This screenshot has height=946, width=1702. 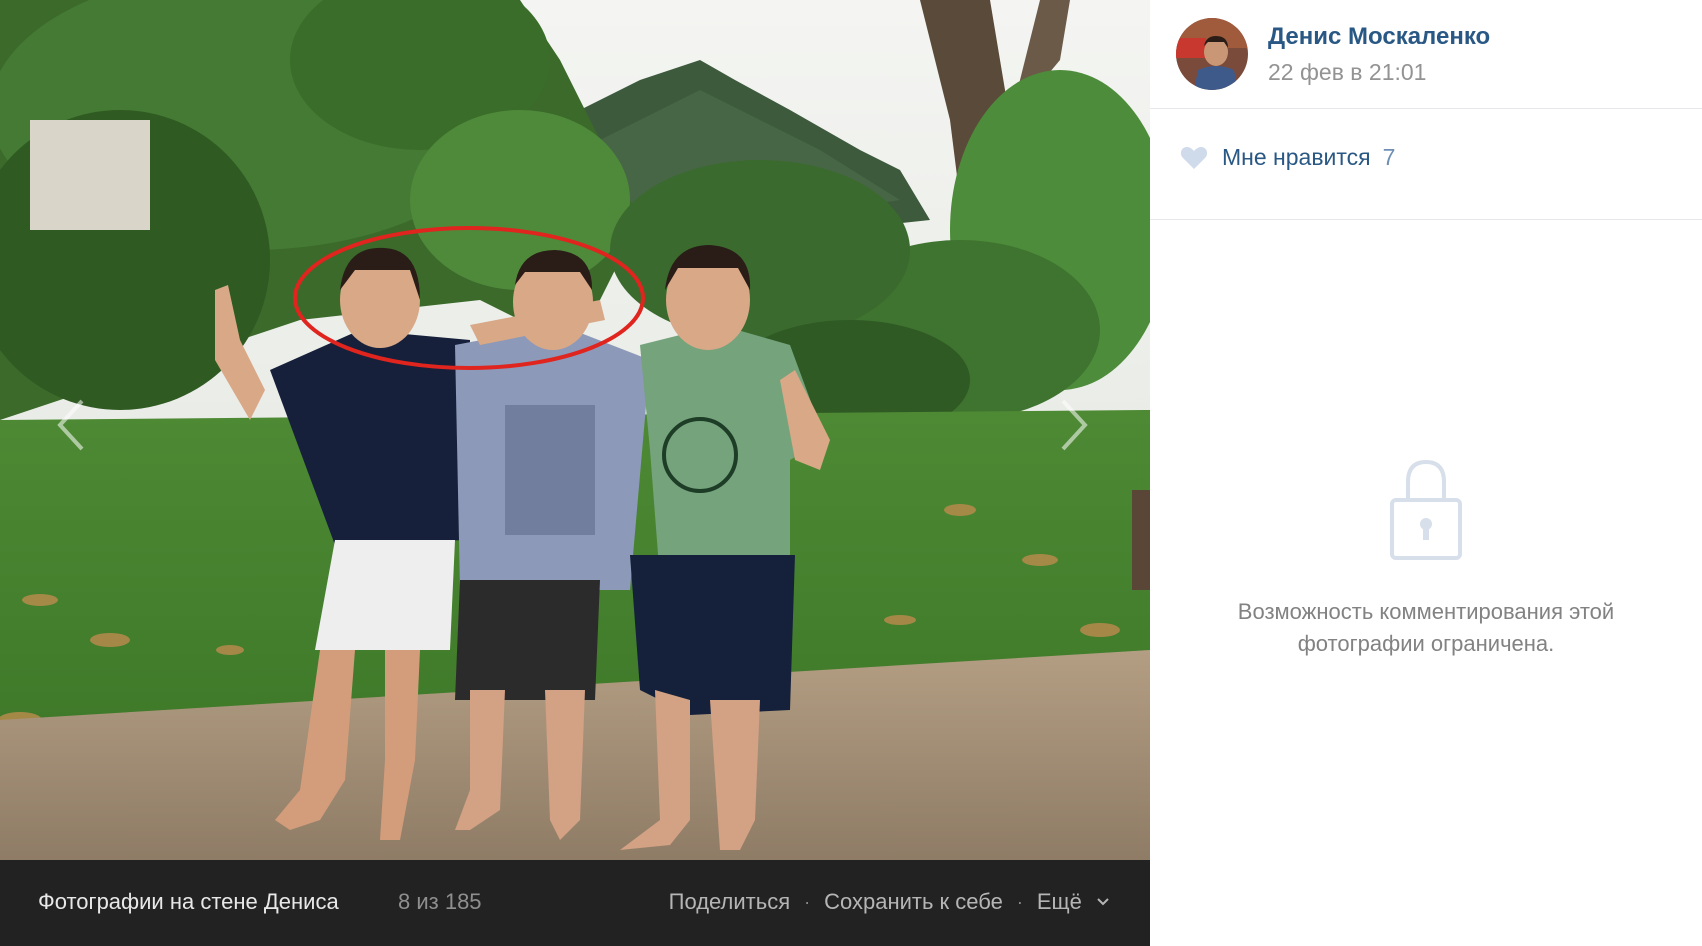 What do you see at coordinates (1059, 901) in the screenshot?
I see `more-label: Ещё` at bounding box center [1059, 901].